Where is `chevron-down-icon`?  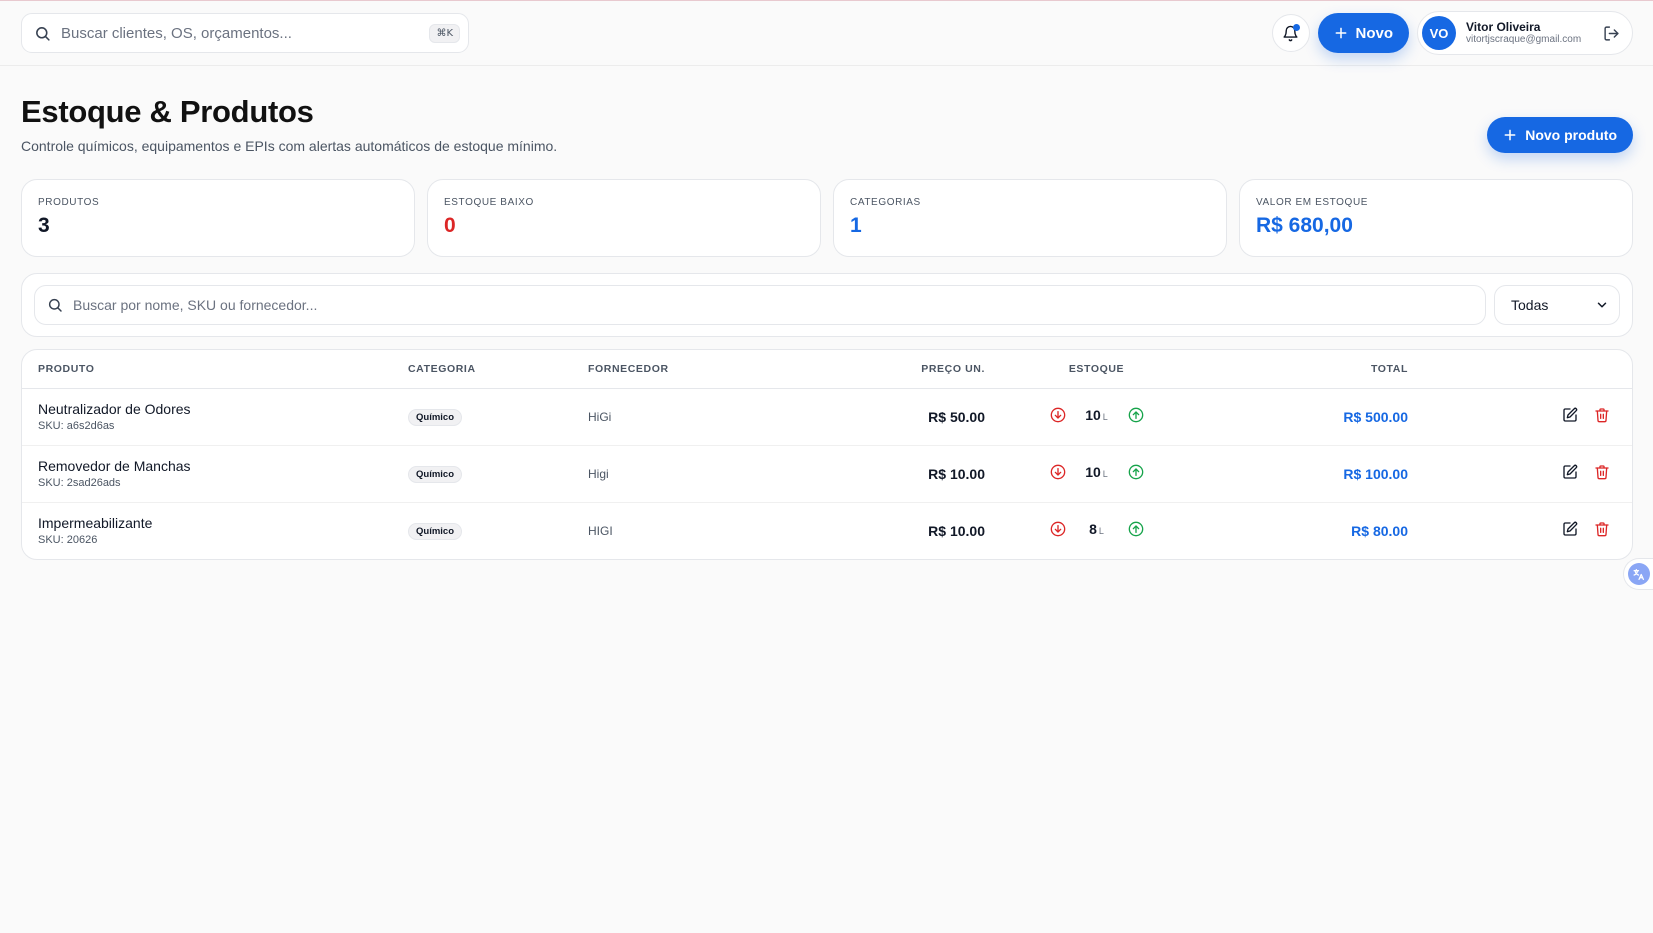
chevron-down-icon is located at coordinates (1602, 305).